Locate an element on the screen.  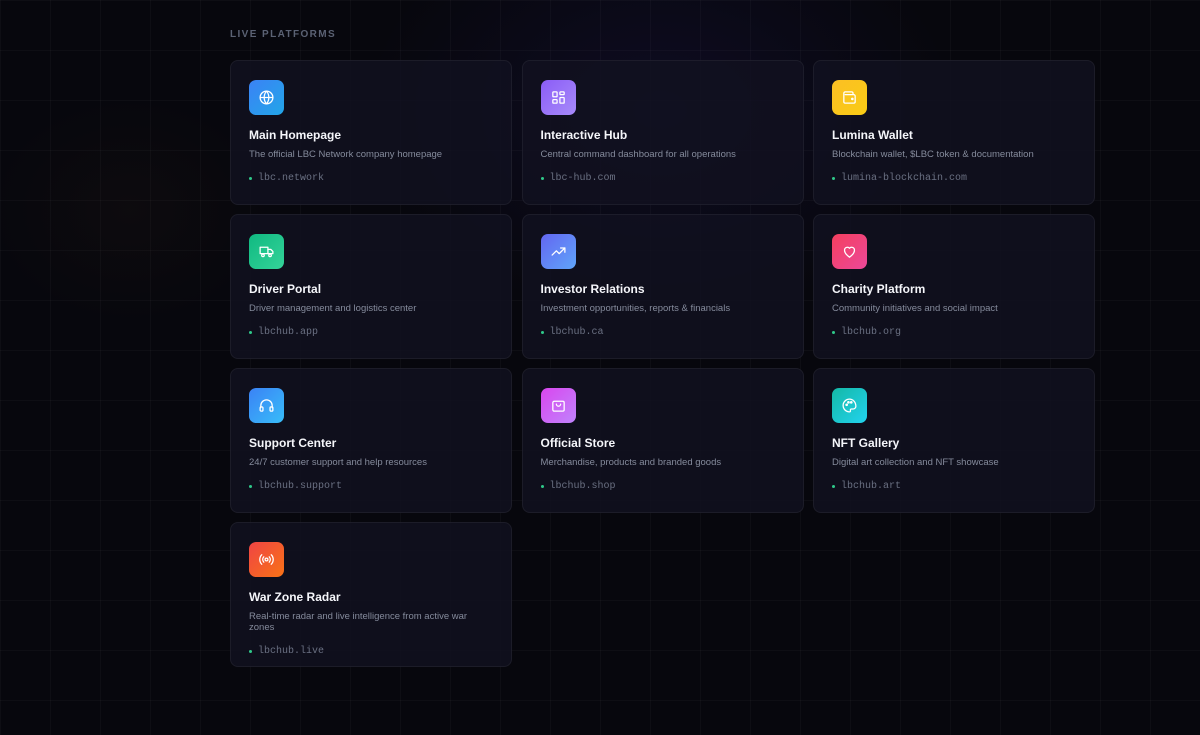
grid-icon is located at coordinates (558, 97).